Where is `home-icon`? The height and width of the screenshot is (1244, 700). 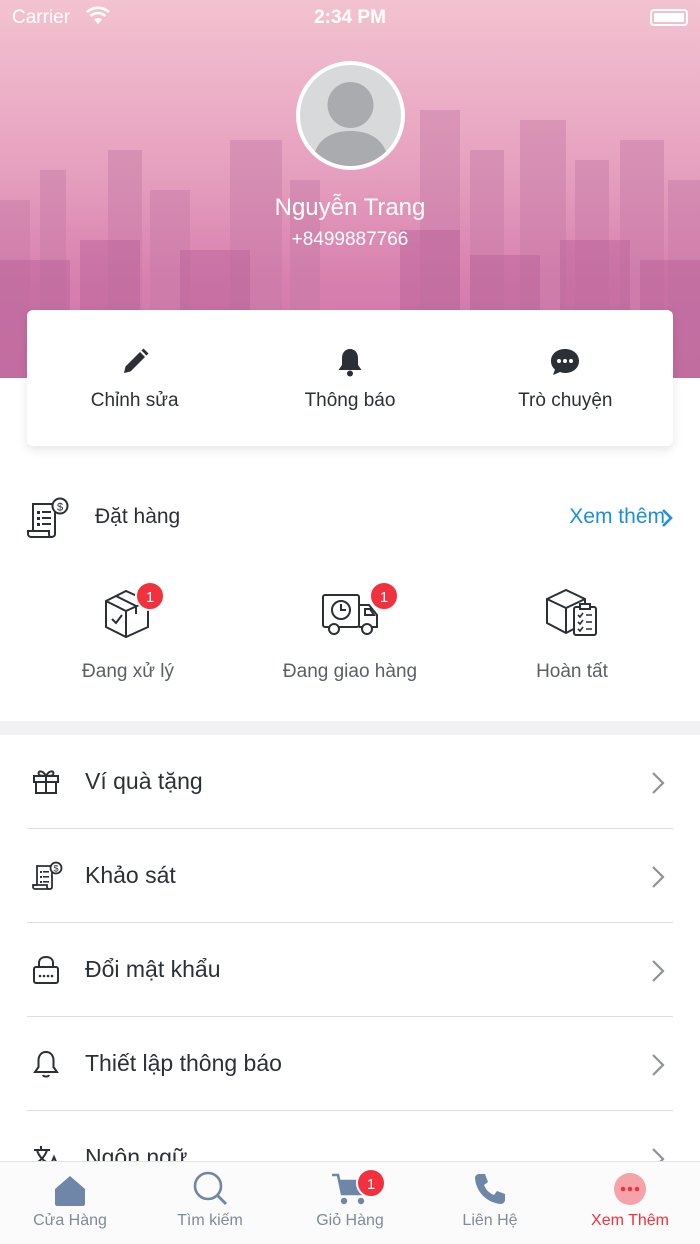
home-icon is located at coordinates (70, 1191).